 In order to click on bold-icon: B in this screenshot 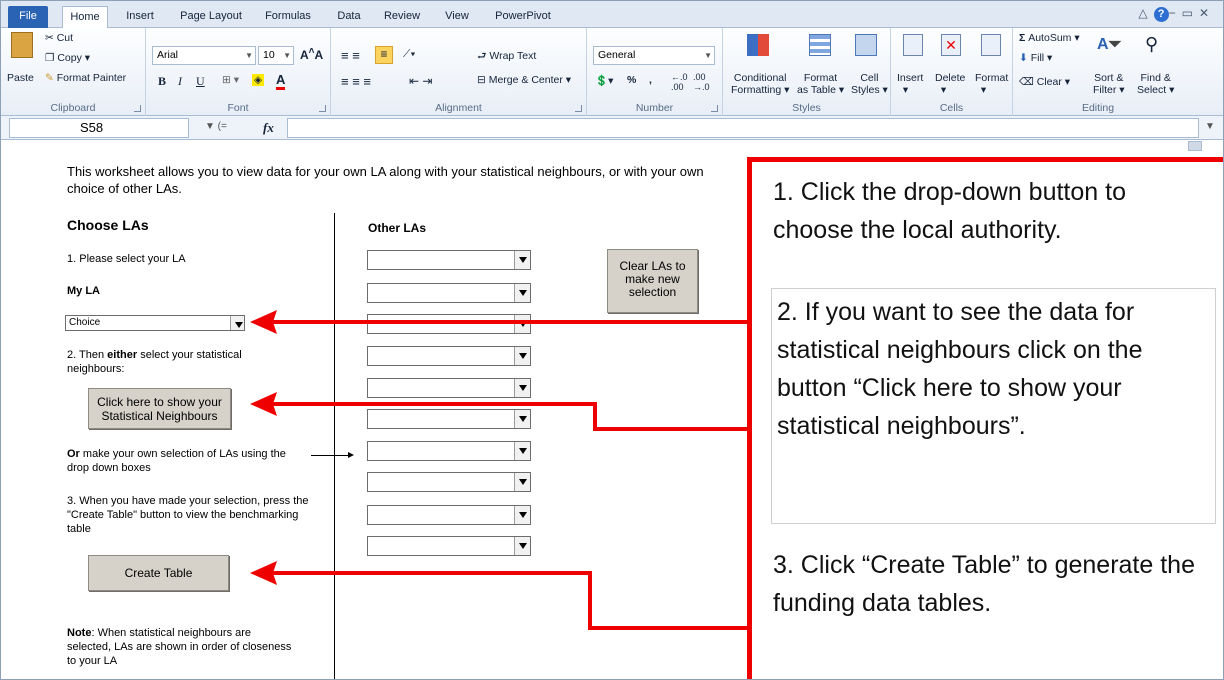, I will do `click(162, 81)`.